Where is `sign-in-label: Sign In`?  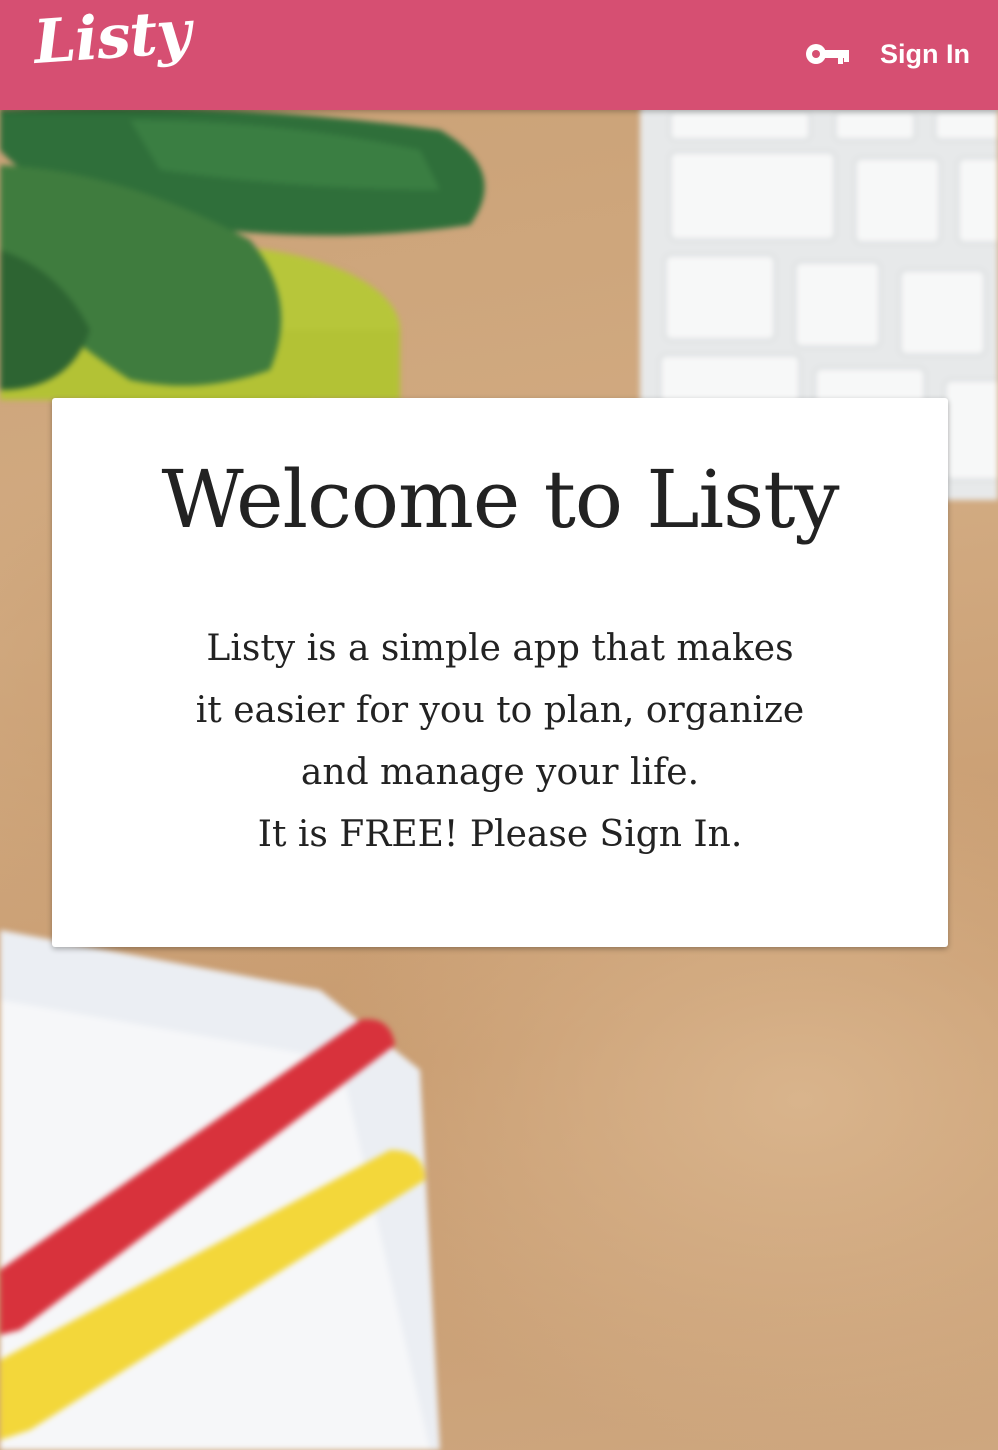 sign-in-label: Sign In is located at coordinates (925, 53).